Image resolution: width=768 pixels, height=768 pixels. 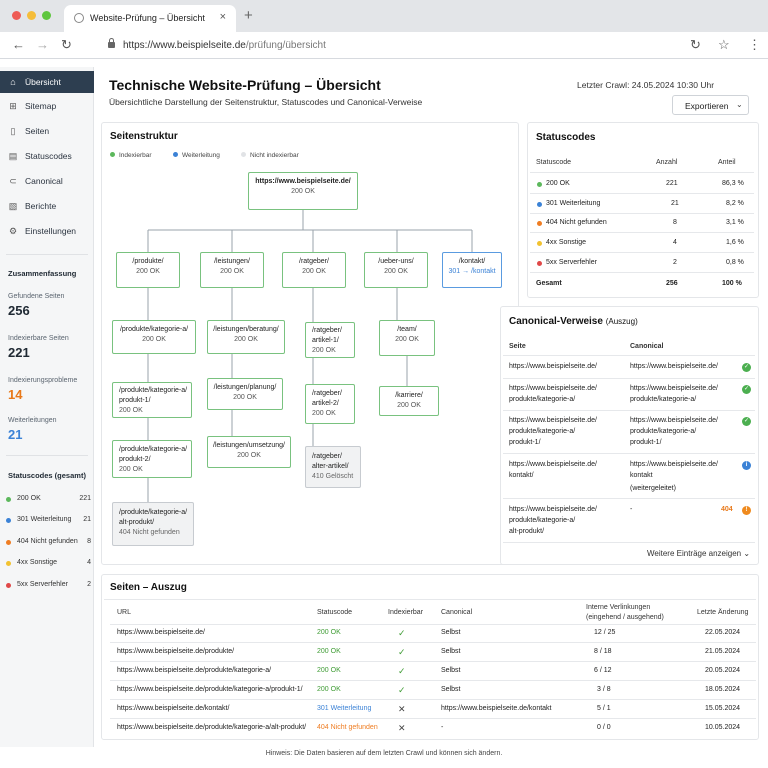 I want to click on tree-node: /ratgeber/artikel-1/200 OK, so click(x=330, y=340).